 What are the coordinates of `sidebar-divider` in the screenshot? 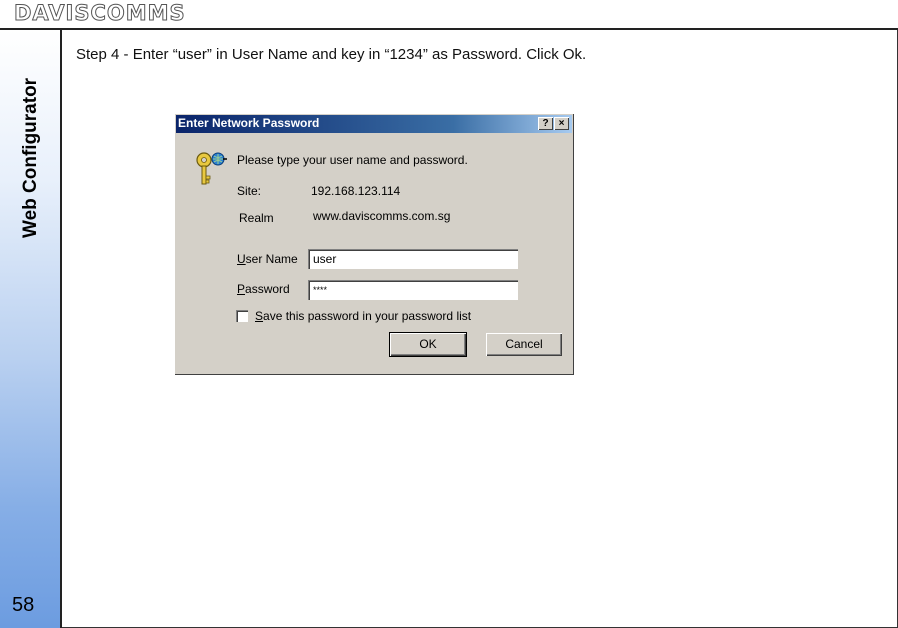 It's located at (61, 329).